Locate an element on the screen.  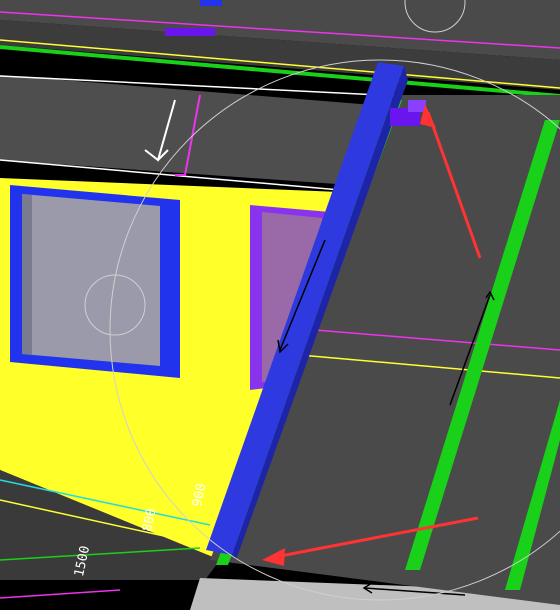
magenta-floor-line is located at coordinates (60, 594).